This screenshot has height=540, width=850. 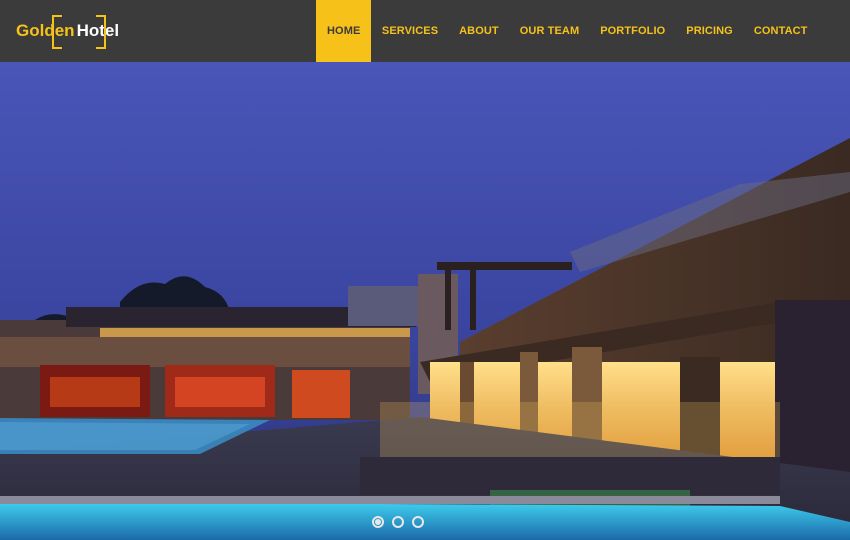 What do you see at coordinates (780, 31) in the screenshot?
I see `nav-item-contact: CONTACT` at bounding box center [780, 31].